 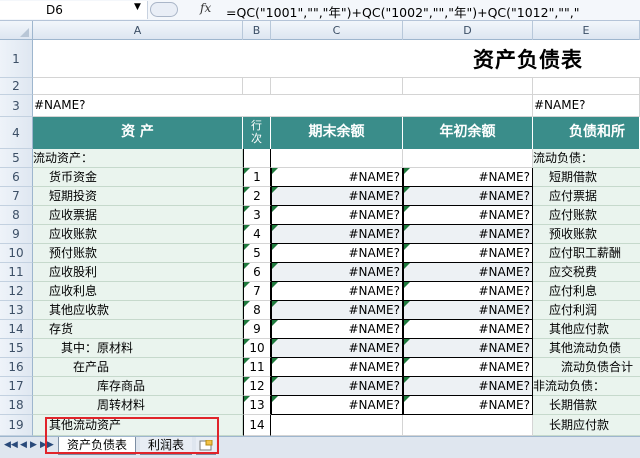 What do you see at coordinates (16, 272) in the screenshot?
I see `row-header: 11` at bounding box center [16, 272].